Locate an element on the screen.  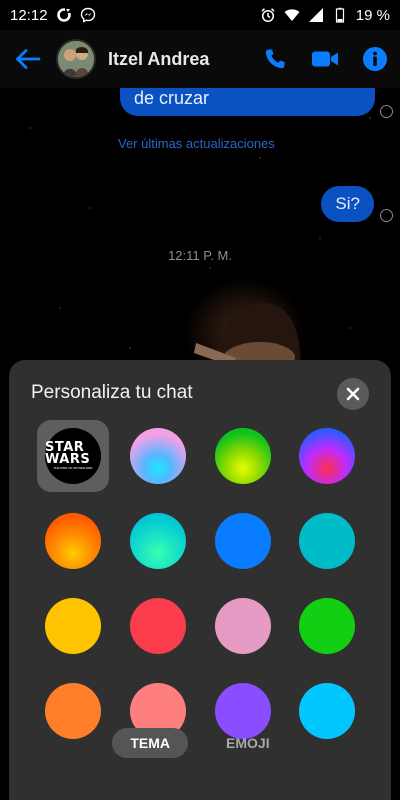
theme-option-purple-red is located at coordinates (327, 456).